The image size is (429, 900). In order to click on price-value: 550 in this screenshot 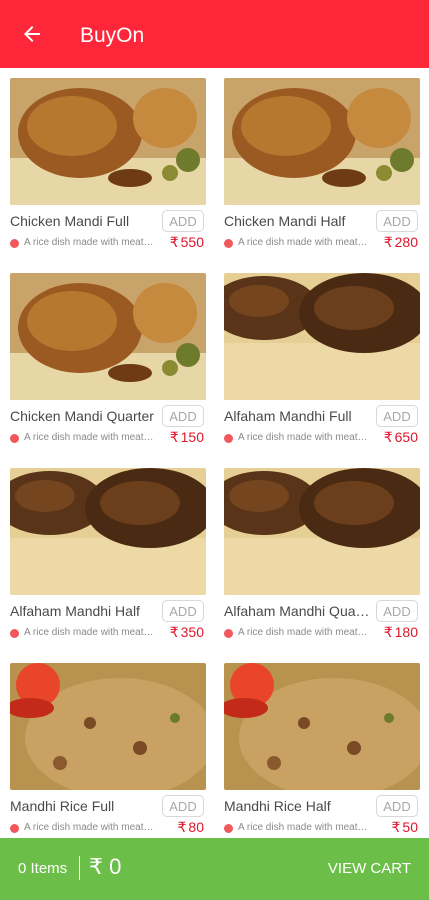, I will do `click(192, 242)`.